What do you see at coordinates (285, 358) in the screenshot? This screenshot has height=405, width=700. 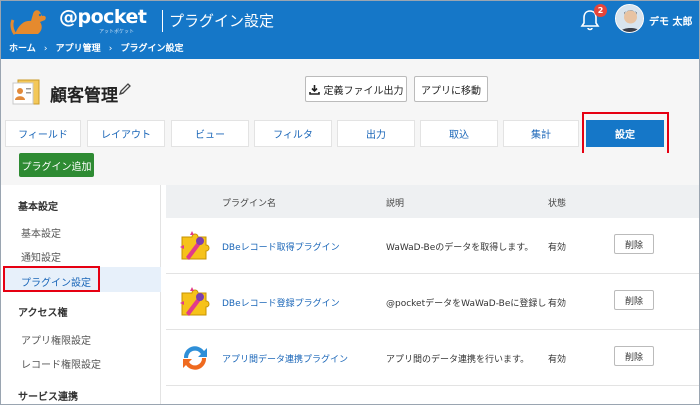 I see `plugin-name-link: アプリ間データ連携プラグイン` at bounding box center [285, 358].